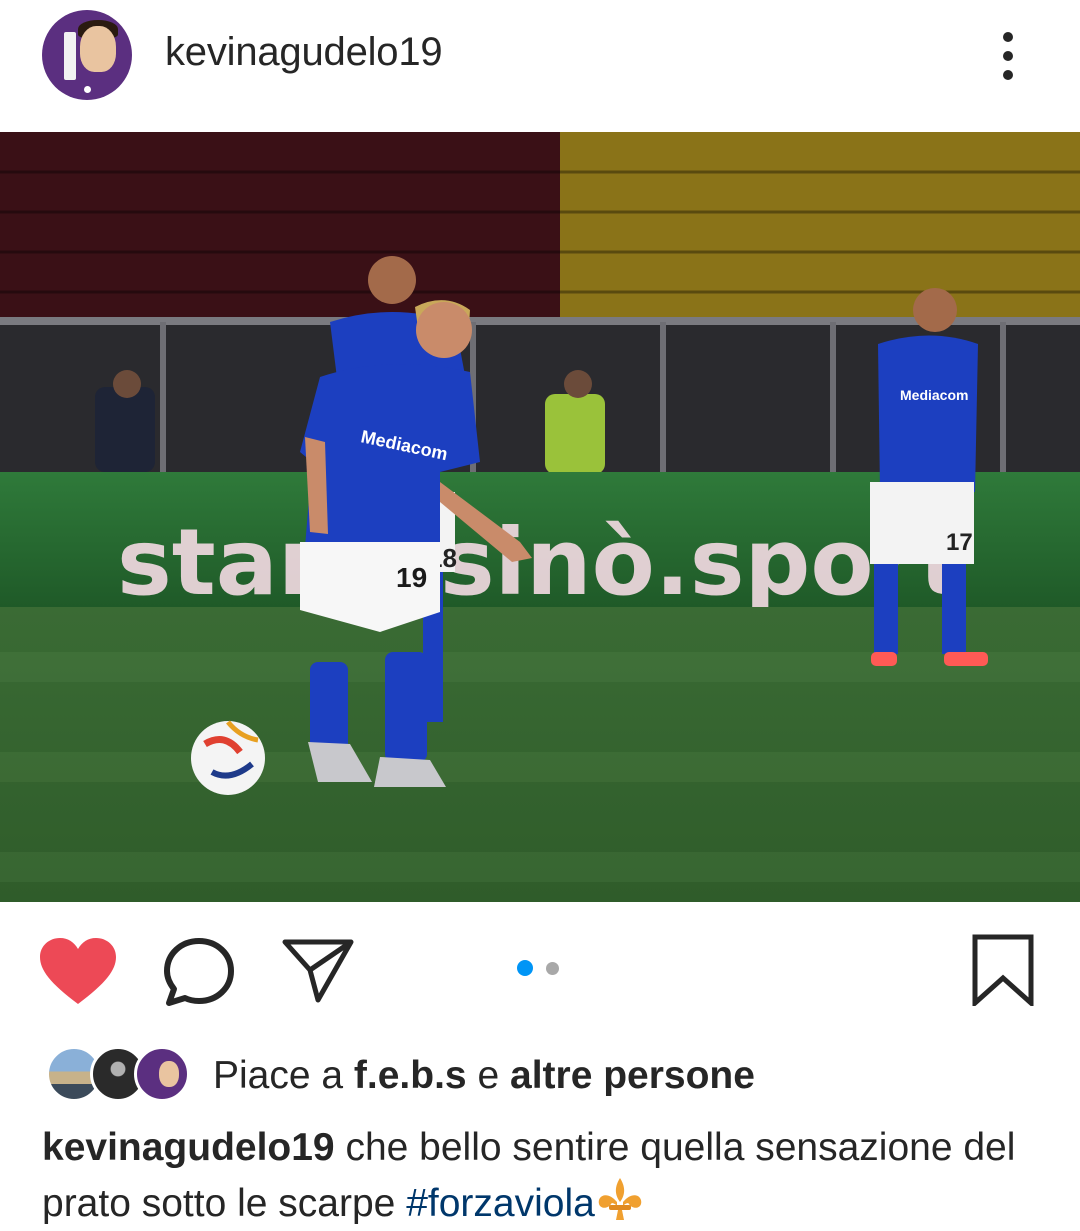 The height and width of the screenshot is (1231, 1080). What do you see at coordinates (959, 542) in the screenshot?
I see `svg-text: 17` at bounding box center [959, 542].